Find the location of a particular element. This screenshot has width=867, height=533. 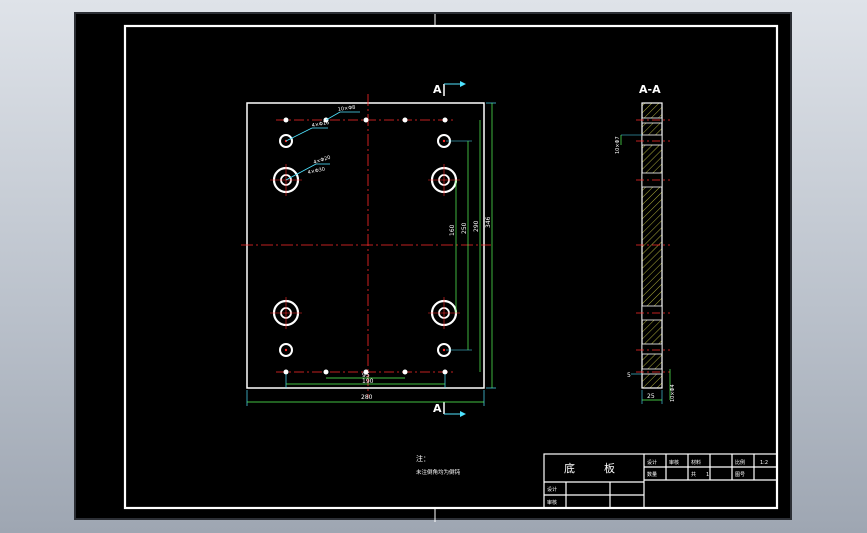

dim-height-290: 290 is located at coordinates (477, 246).